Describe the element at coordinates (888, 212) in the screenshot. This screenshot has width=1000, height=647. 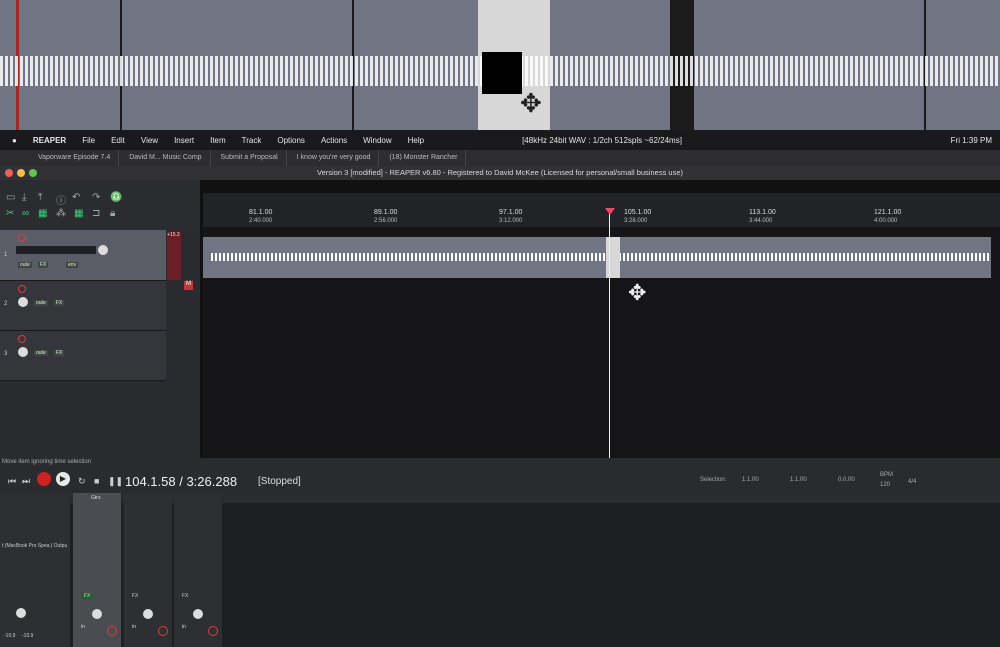
I see `ruler-measure: 121.1.00` at that location.